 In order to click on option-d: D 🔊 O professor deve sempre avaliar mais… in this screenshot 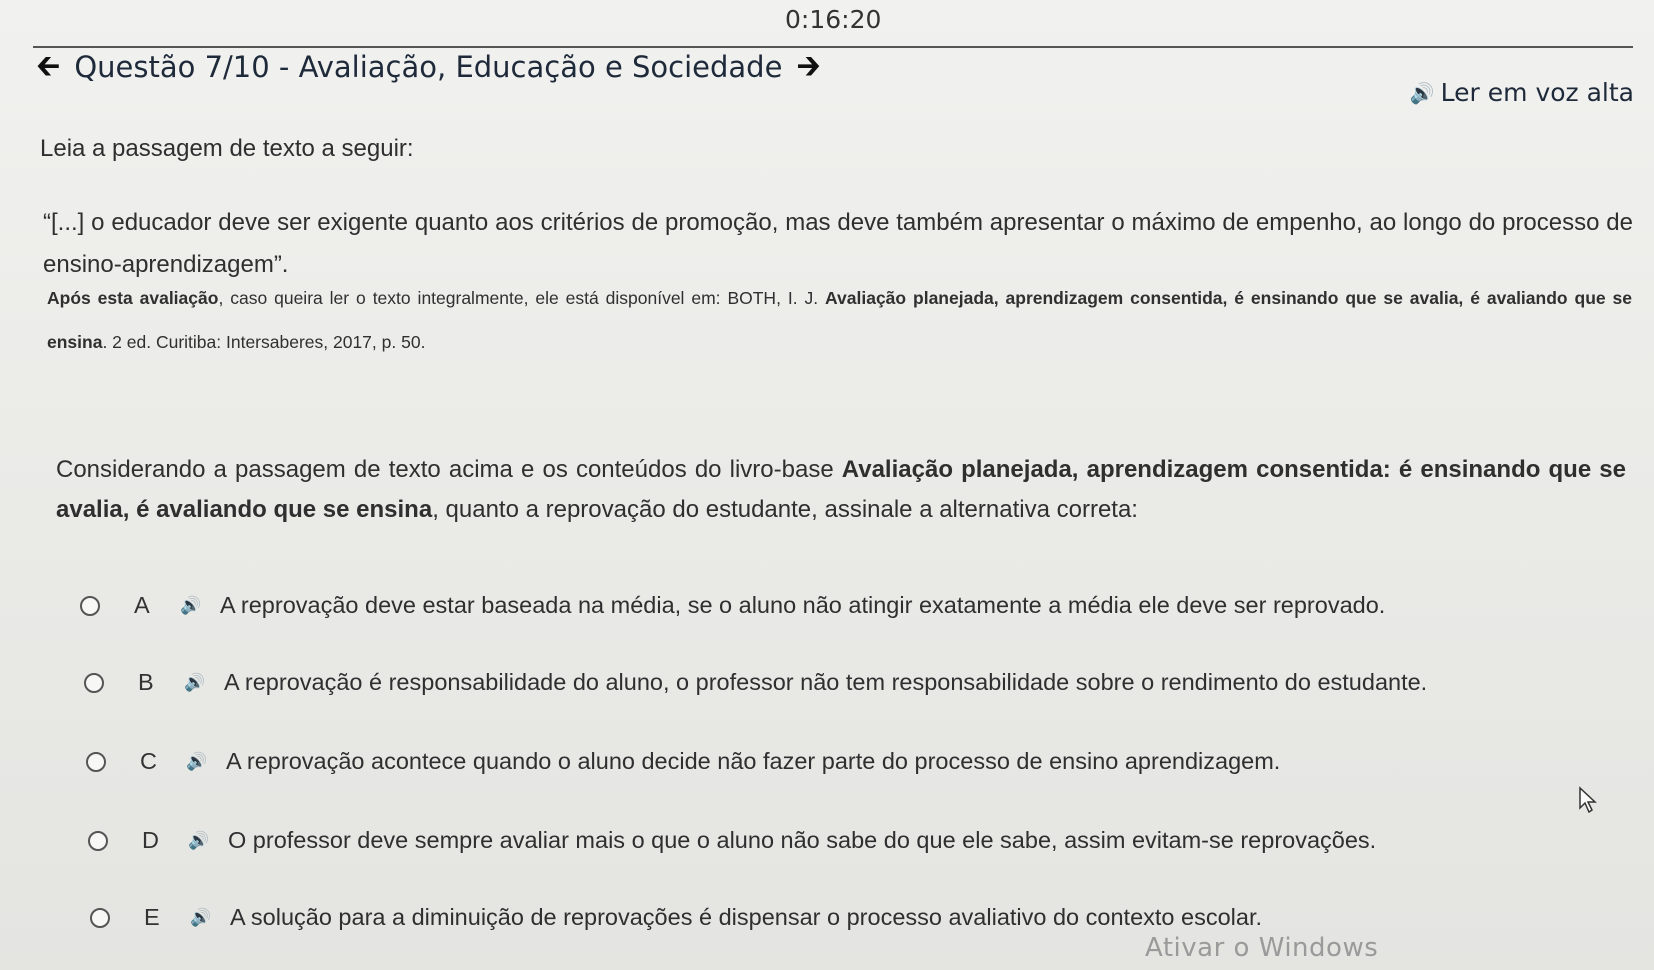, I will do `click(732, 840)`.